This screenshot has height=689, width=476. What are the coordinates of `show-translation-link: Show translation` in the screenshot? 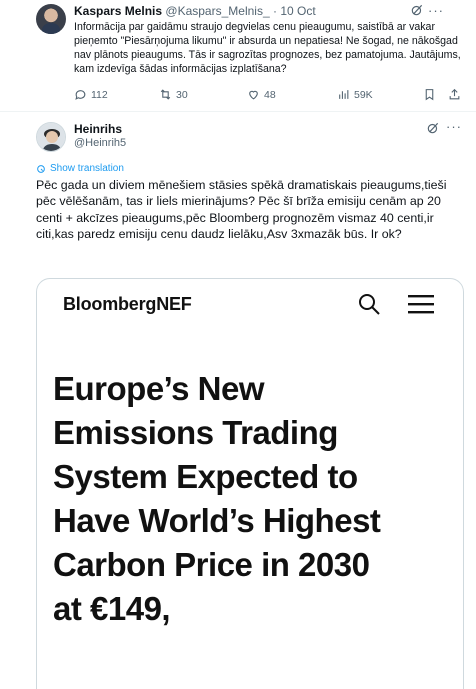 It's located at (80, 168).